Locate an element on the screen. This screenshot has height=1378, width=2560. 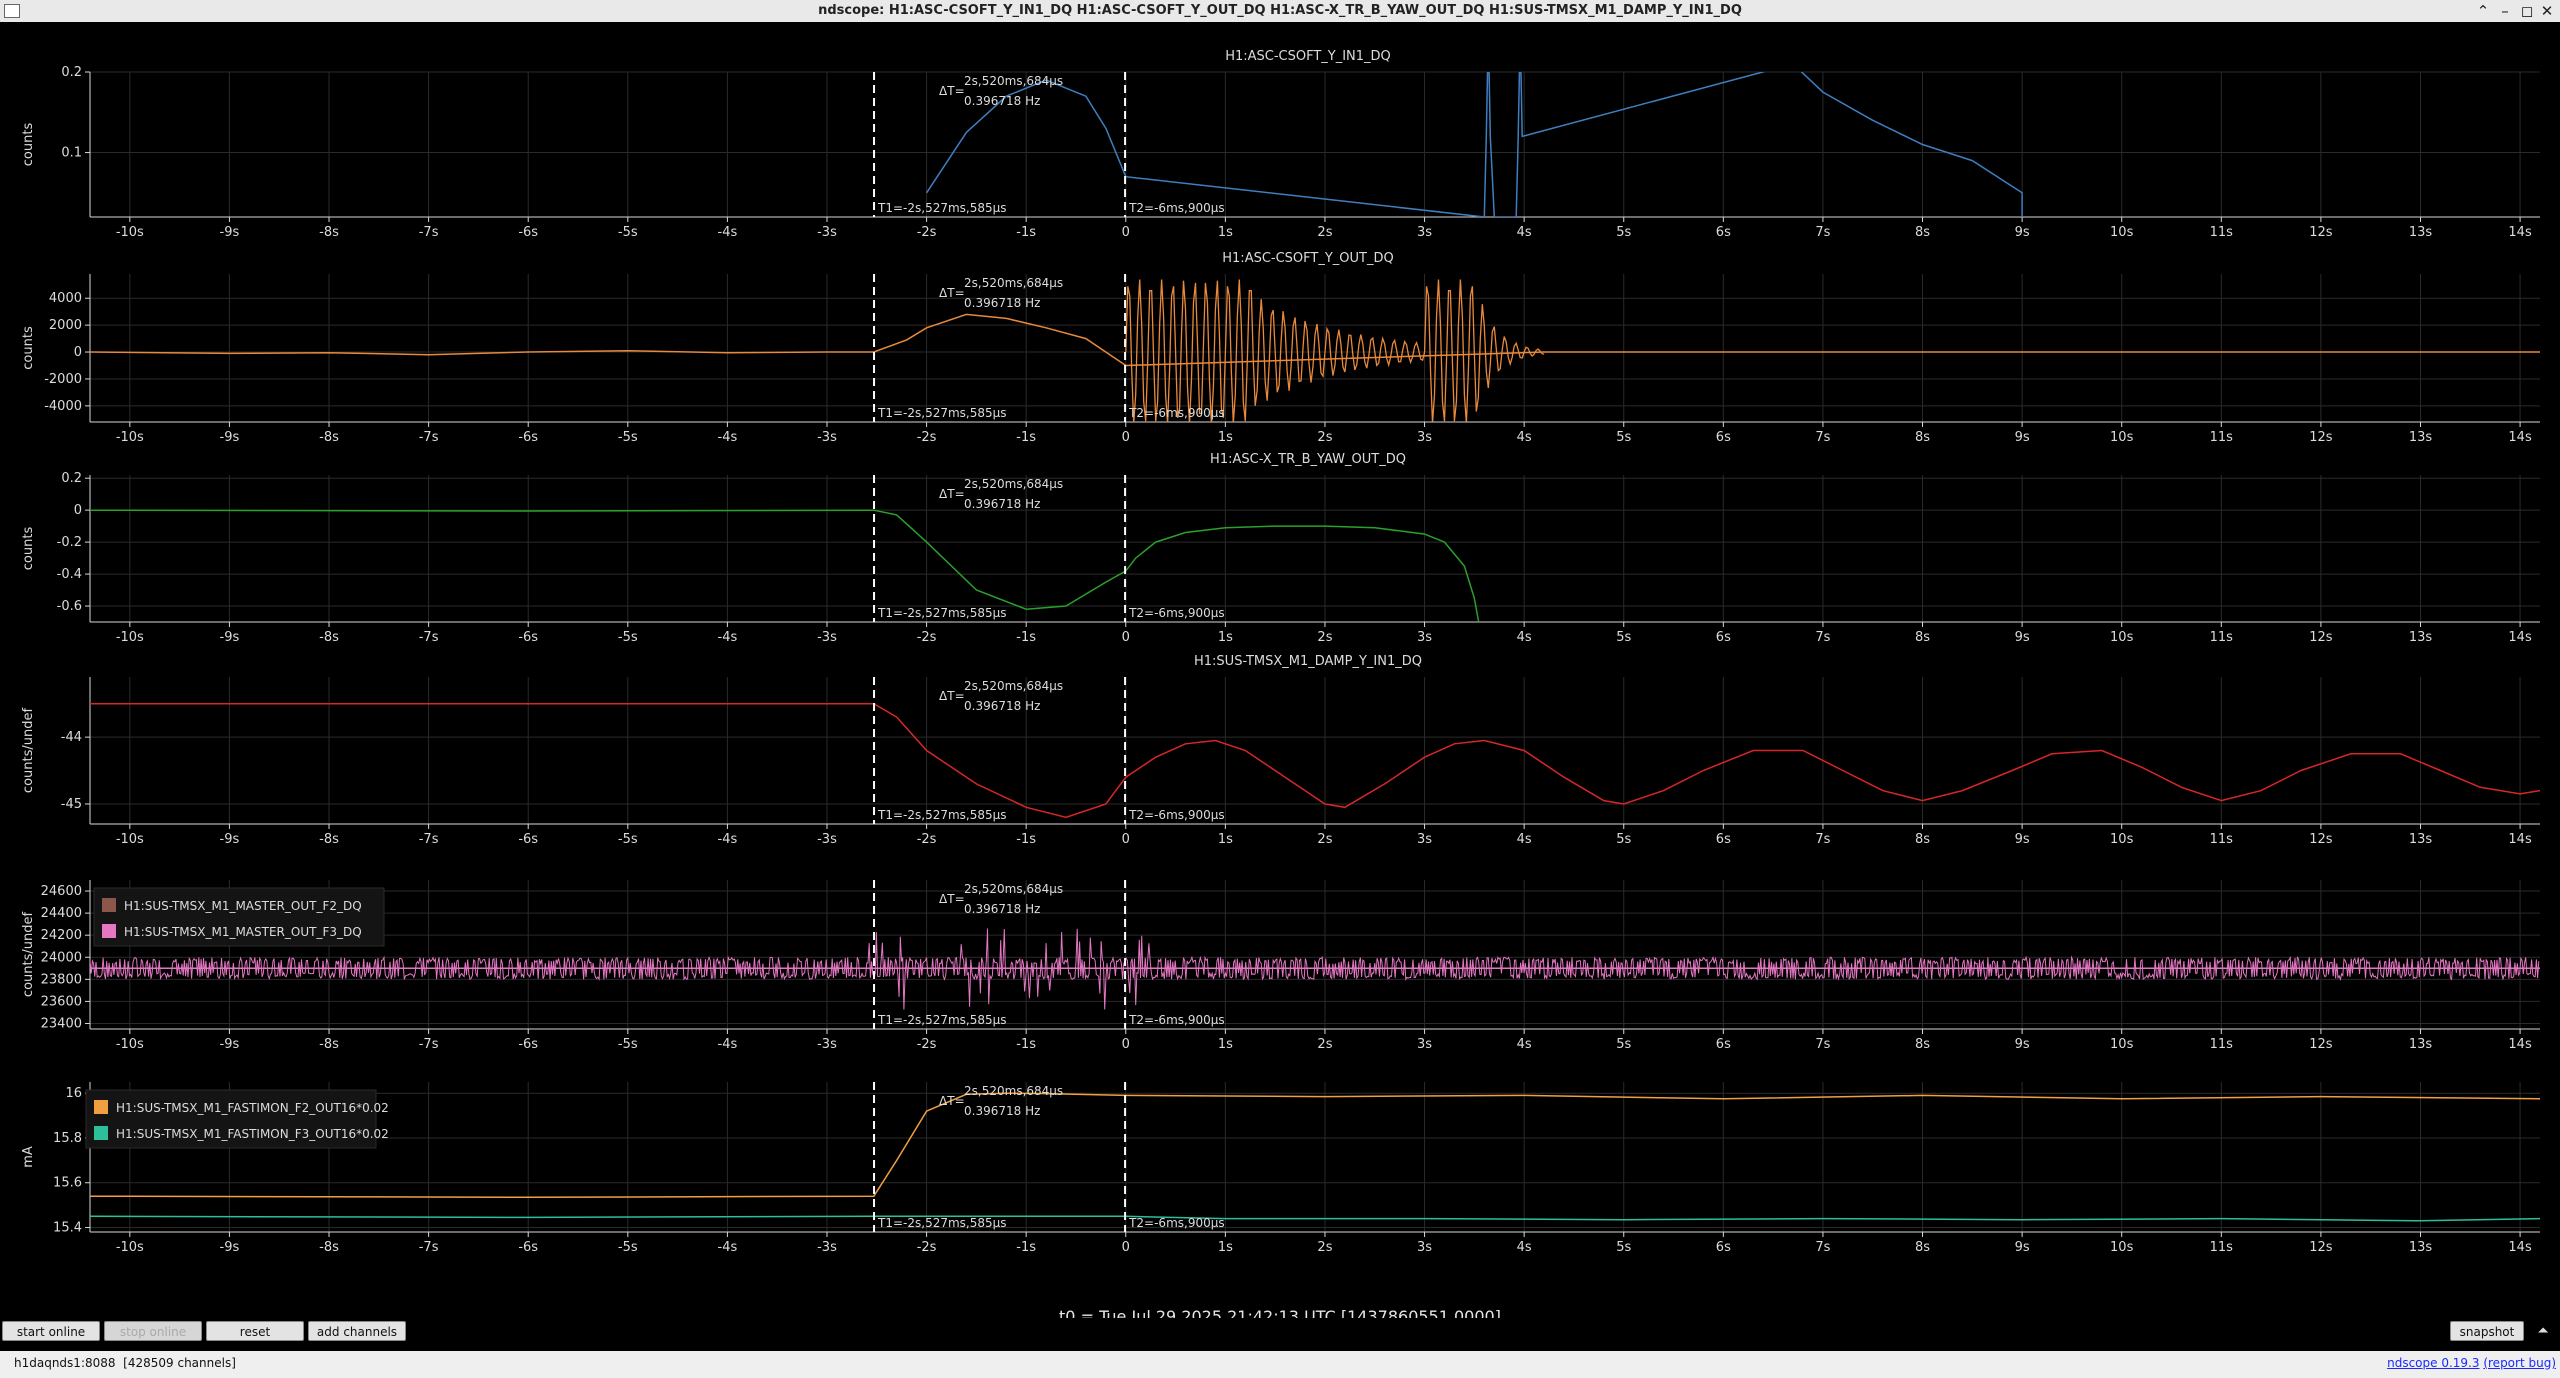
y-axis-label: counts/undef is located at coordinates (28, 751).